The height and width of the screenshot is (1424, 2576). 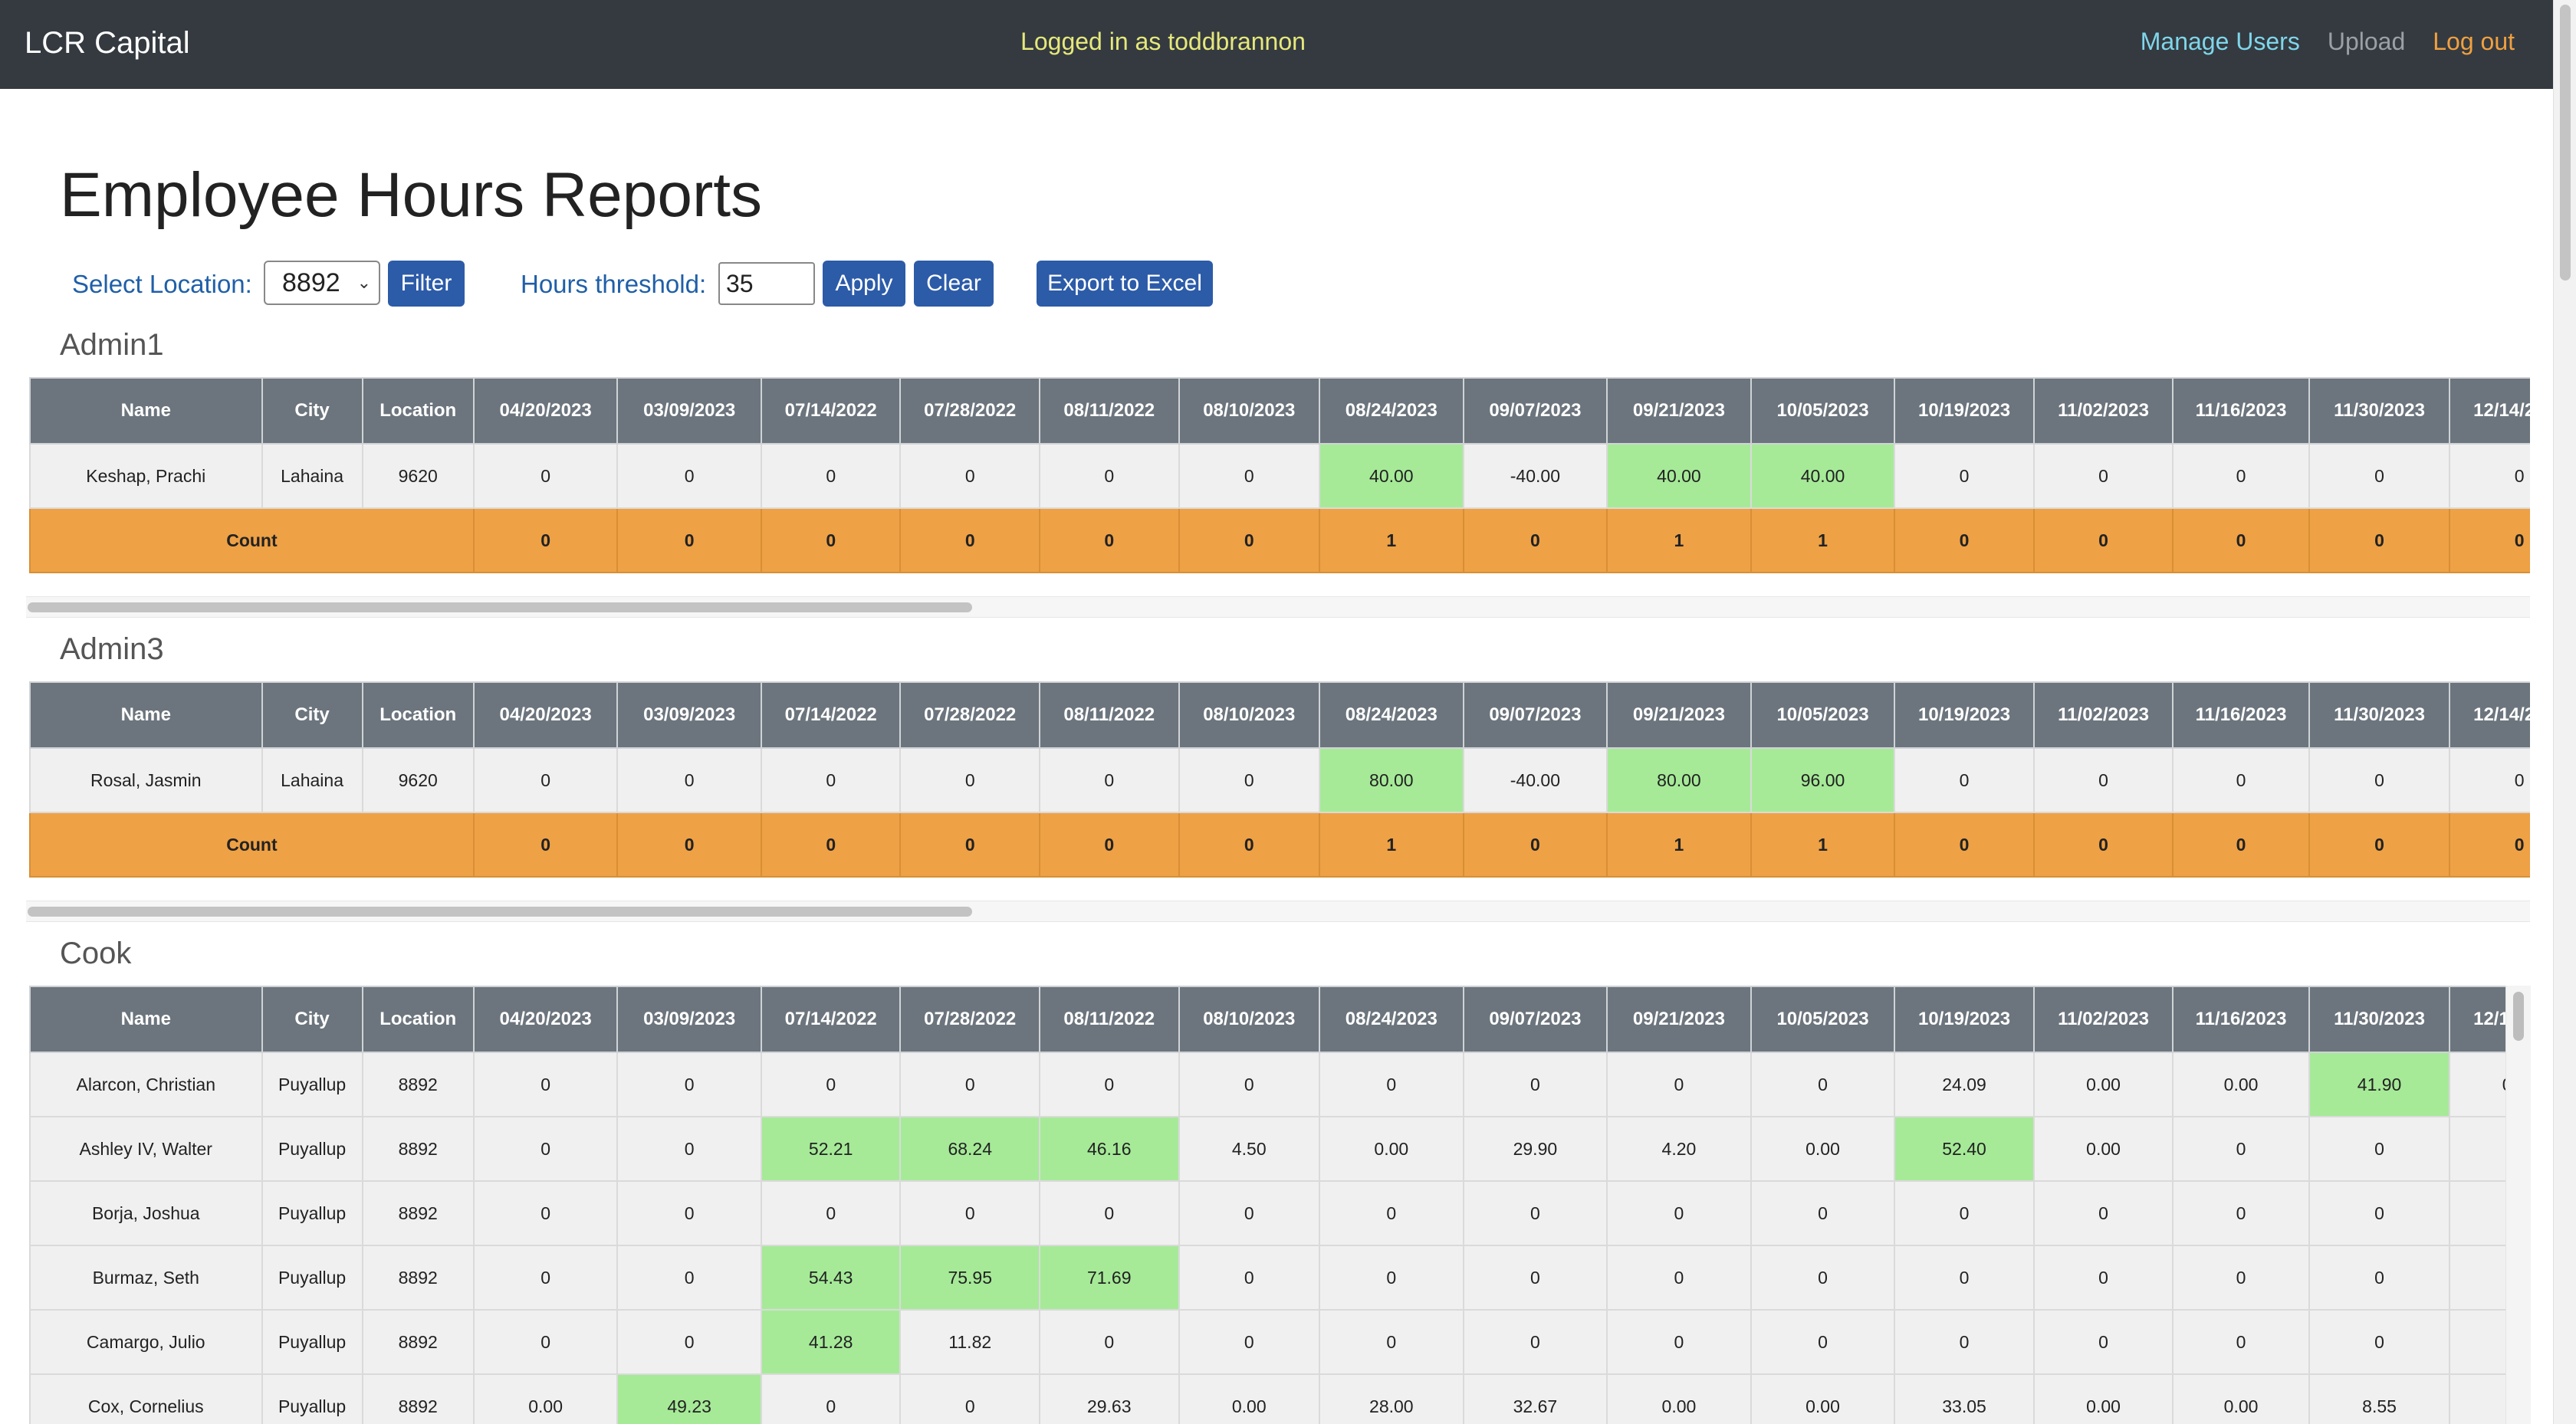 What do you see at coordinates (500, 607) in the screenshot?
I see `admin1-scrollbar-thumb` at bounding box center [500, 607].